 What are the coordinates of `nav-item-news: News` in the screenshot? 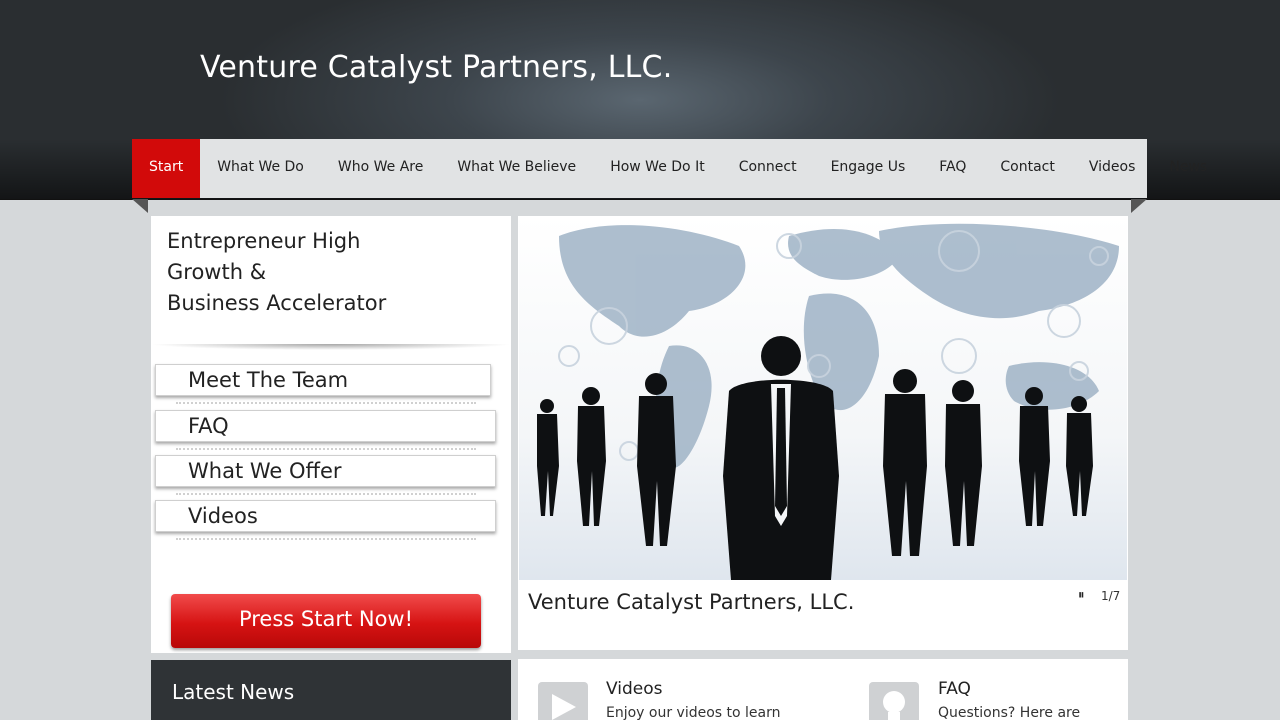 It's located at (1188, 168).